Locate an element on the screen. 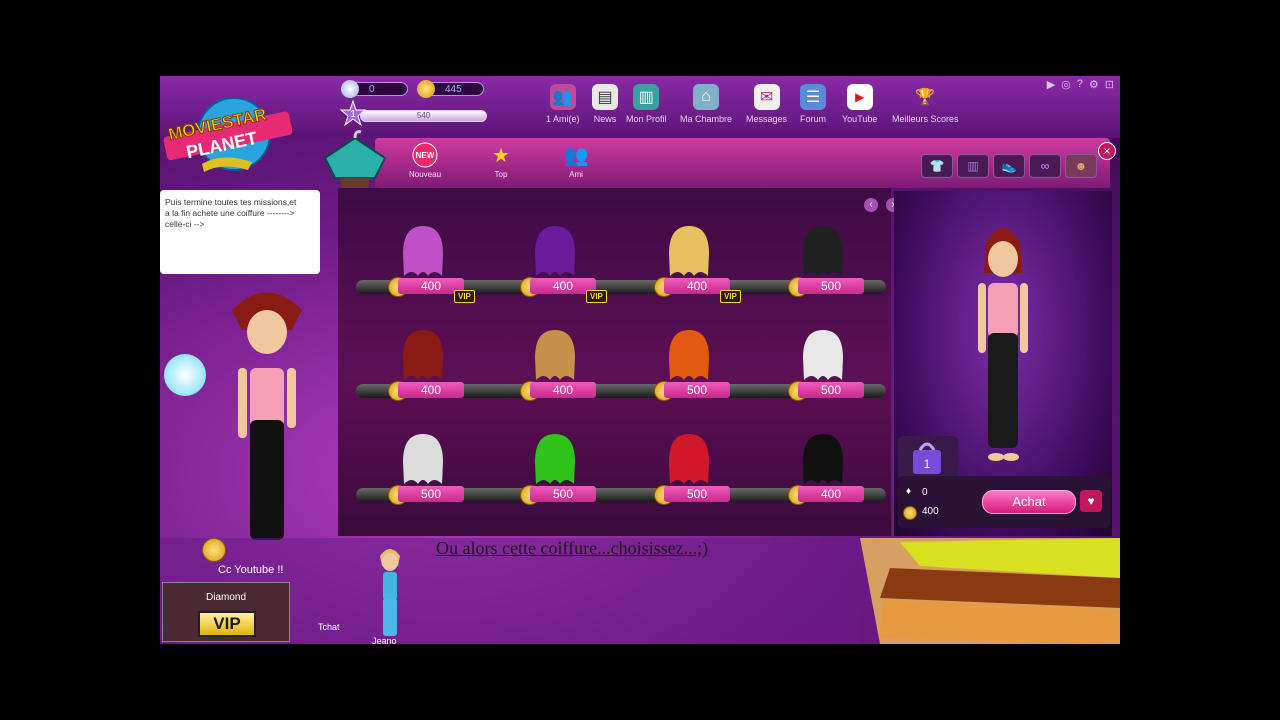  nav-label: News is located at coordinates (605, 119).